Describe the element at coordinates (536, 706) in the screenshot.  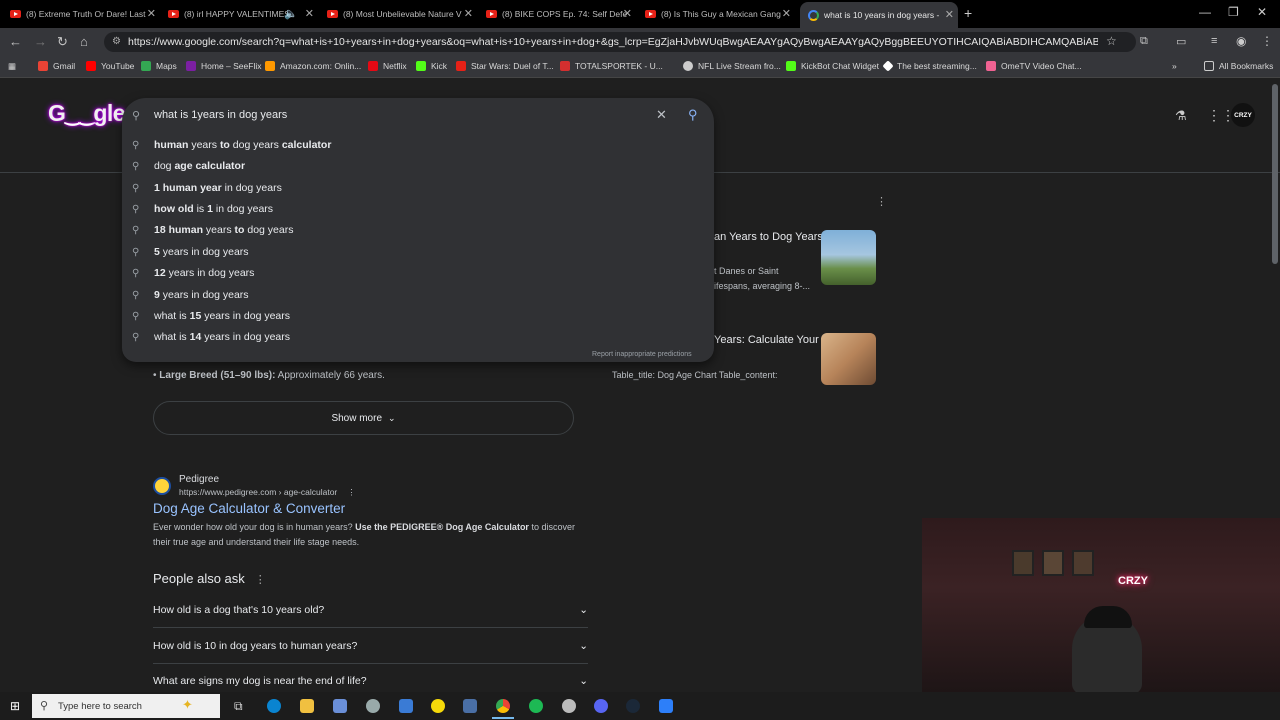
I see `spotify-icon` at that location.